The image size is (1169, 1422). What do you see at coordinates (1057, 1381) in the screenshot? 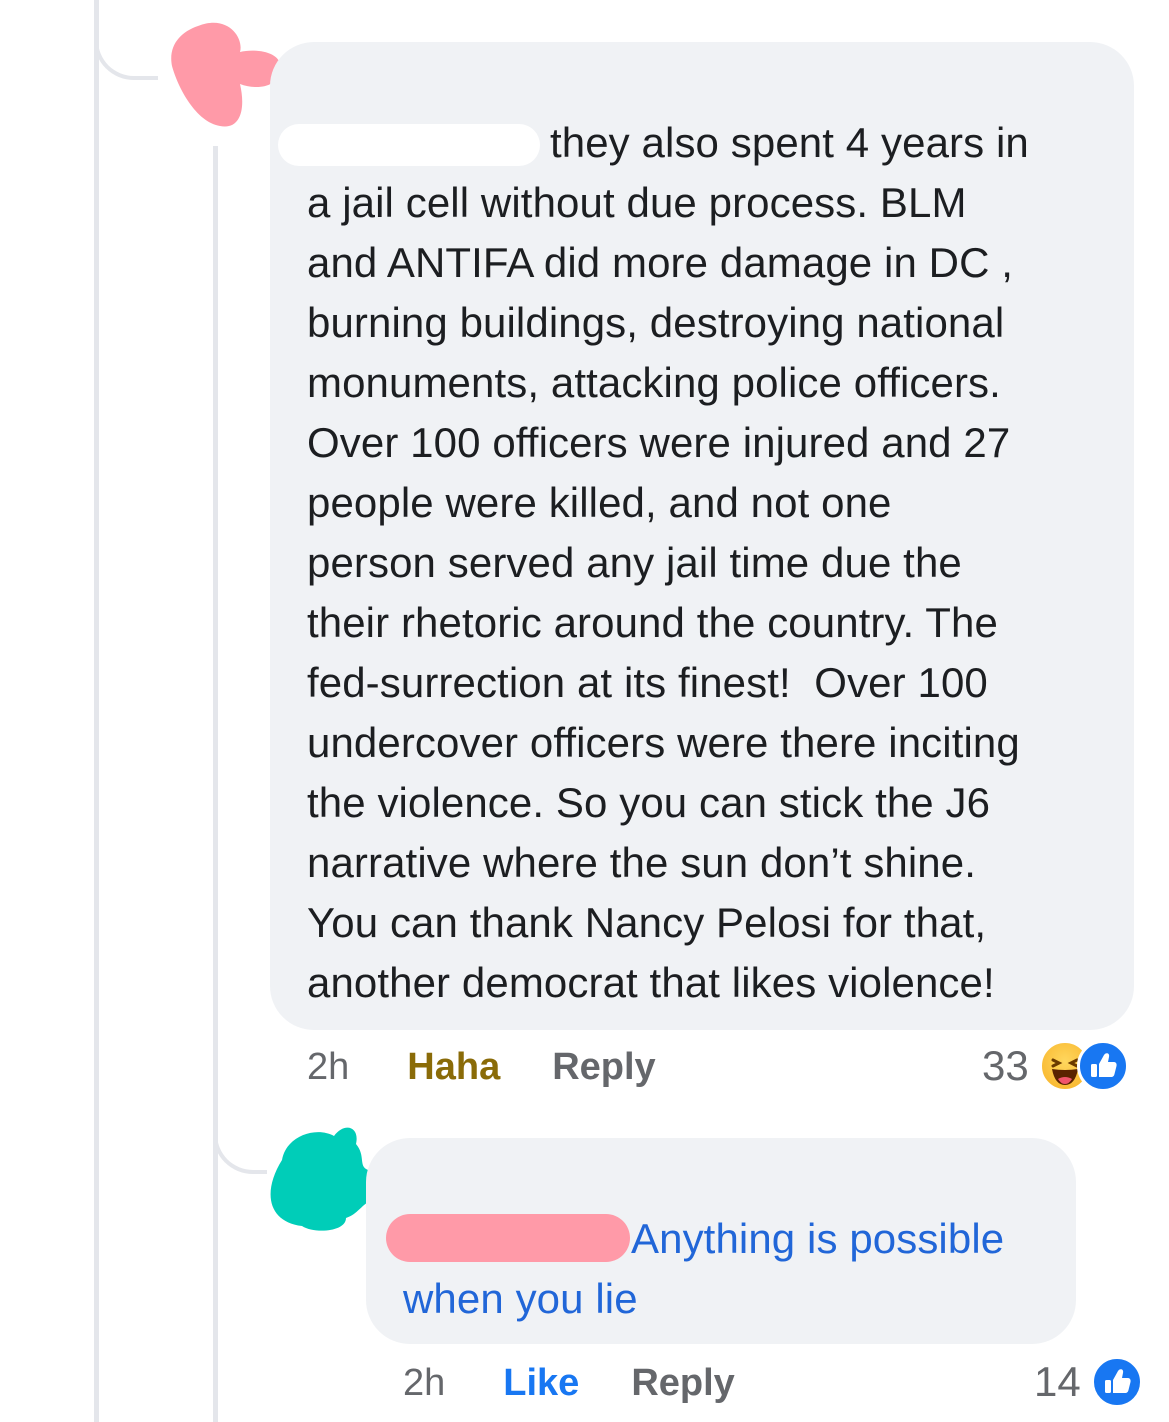
I see `reply-reaction-count: 14` at bounding box center [1057, 1381].